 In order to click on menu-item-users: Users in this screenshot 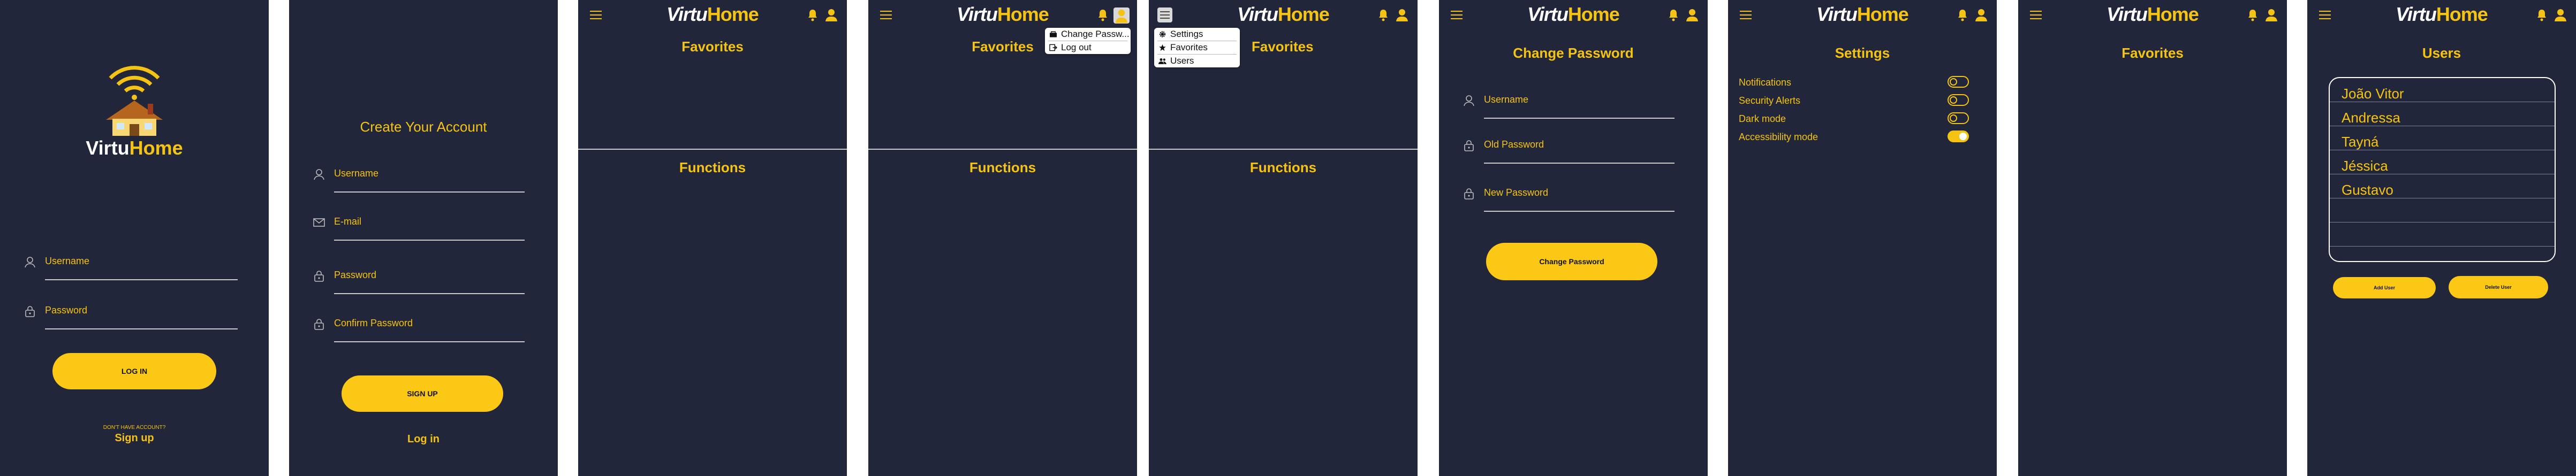, I will do `click(1197, 61)`.